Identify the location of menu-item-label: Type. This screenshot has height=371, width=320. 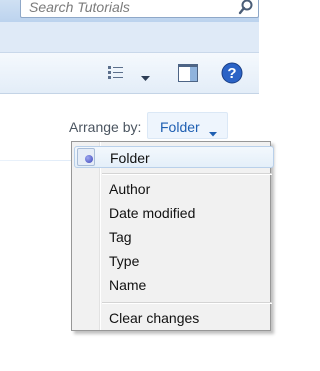
(124, 261).